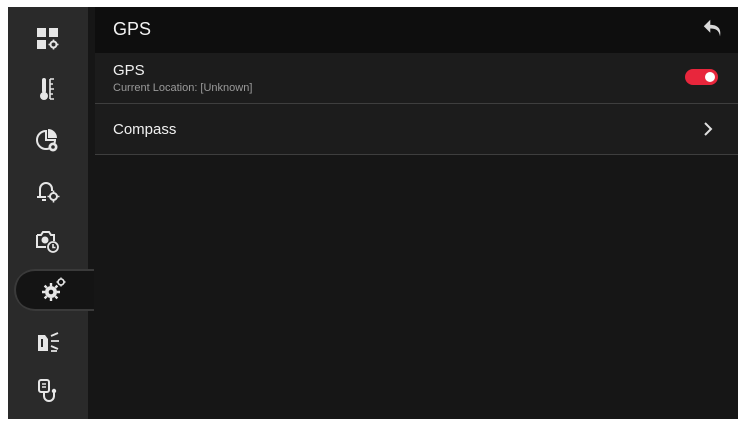 The width and height of the screenshot is (740, 421). I want to click on camera-timer-icon, so click(47, 242).